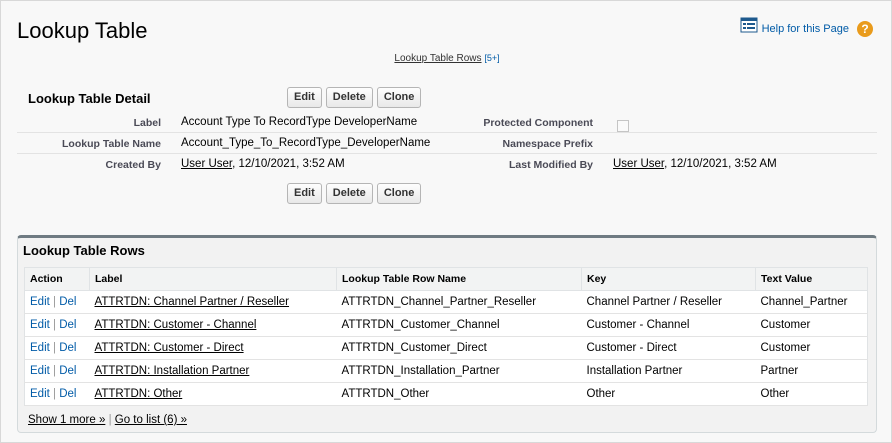 This screenshot has width=892, height=443. I want to click on row-name-cell: ATTRTDN_Customer_Channel, so click(459, 325).